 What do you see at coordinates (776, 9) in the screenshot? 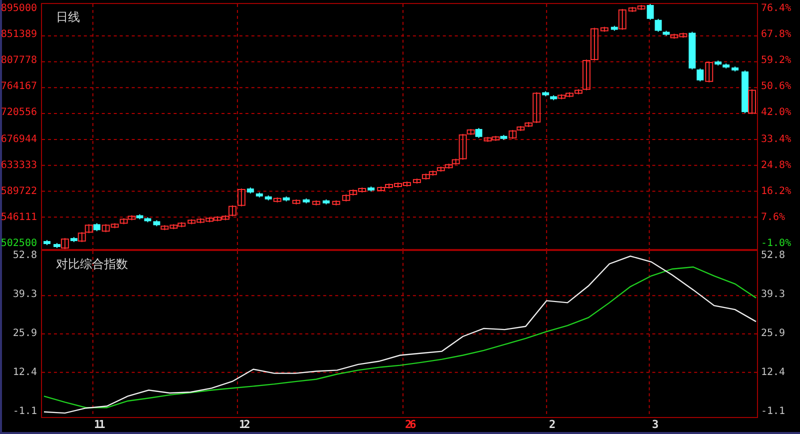
I see `axis-label: 76.4%` at bounding box center [776, 9].